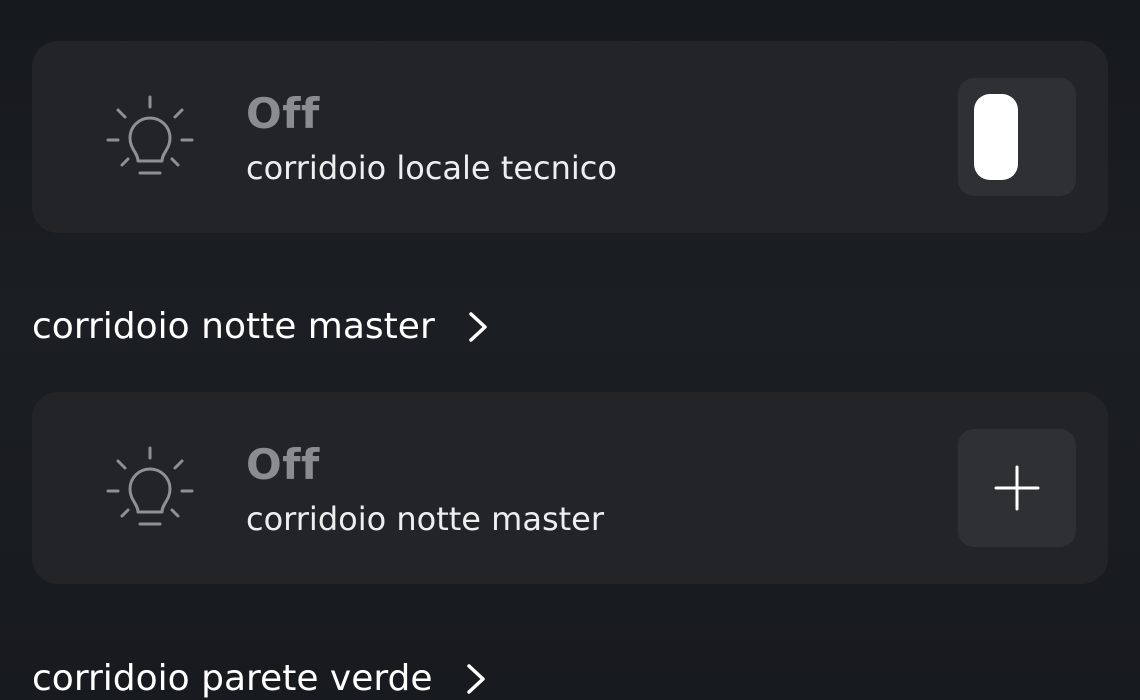 This screenshot has width=1140, height=700. Describe the element at coordinates (425, 519) in the screenshot. I see `light-name-label: corridoio notte master` at that location.